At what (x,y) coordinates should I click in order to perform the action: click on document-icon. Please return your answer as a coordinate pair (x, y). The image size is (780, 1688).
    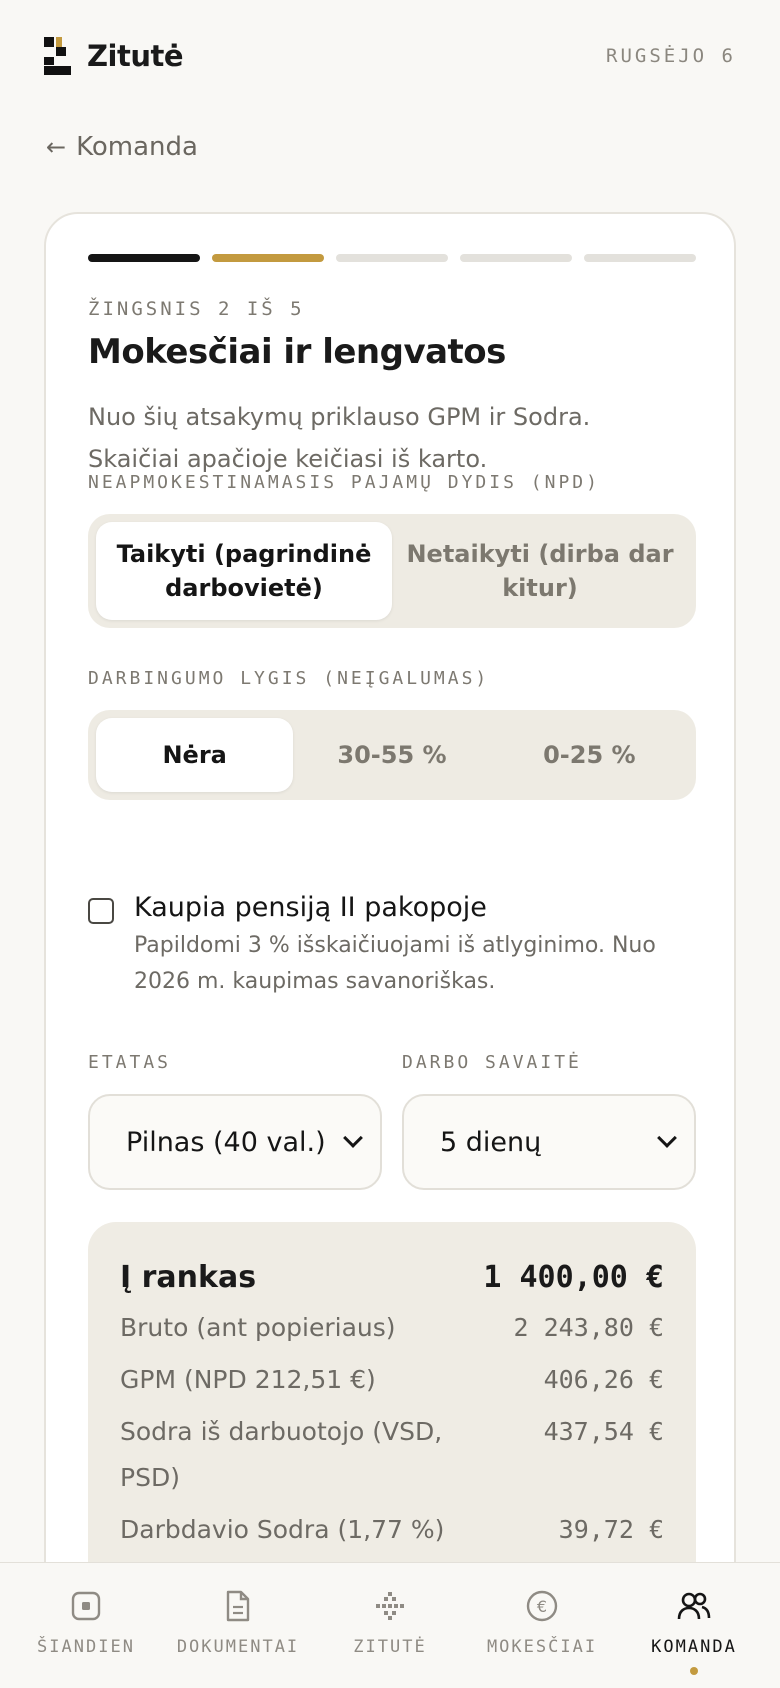
    Looking at the image, I should click on (238, 1606).